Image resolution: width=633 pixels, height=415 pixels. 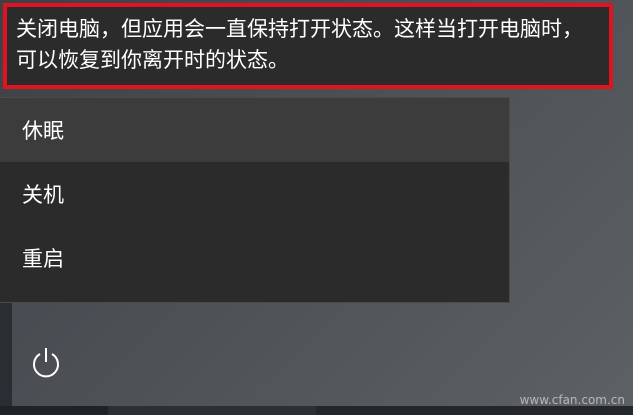 What do you see at coordinates (299, 44) in the screenshot?
I see `tooltip-text: 关闭电脑，但应用会一直保持打开状态。这样当打开电脑时，可以恢复到你离开时的状态。` at bounding box center [299, 44].